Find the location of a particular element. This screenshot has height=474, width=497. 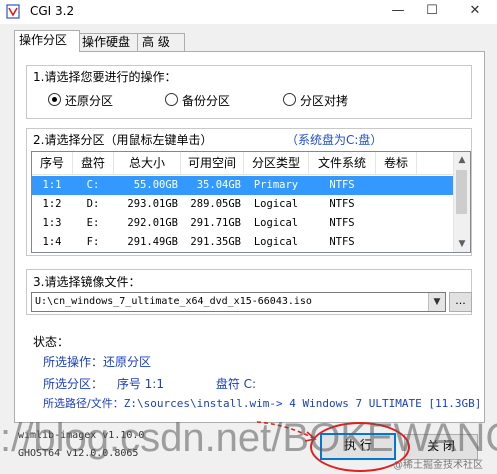

column-header-free: 可用空间 is located at coordinates (212, 163).